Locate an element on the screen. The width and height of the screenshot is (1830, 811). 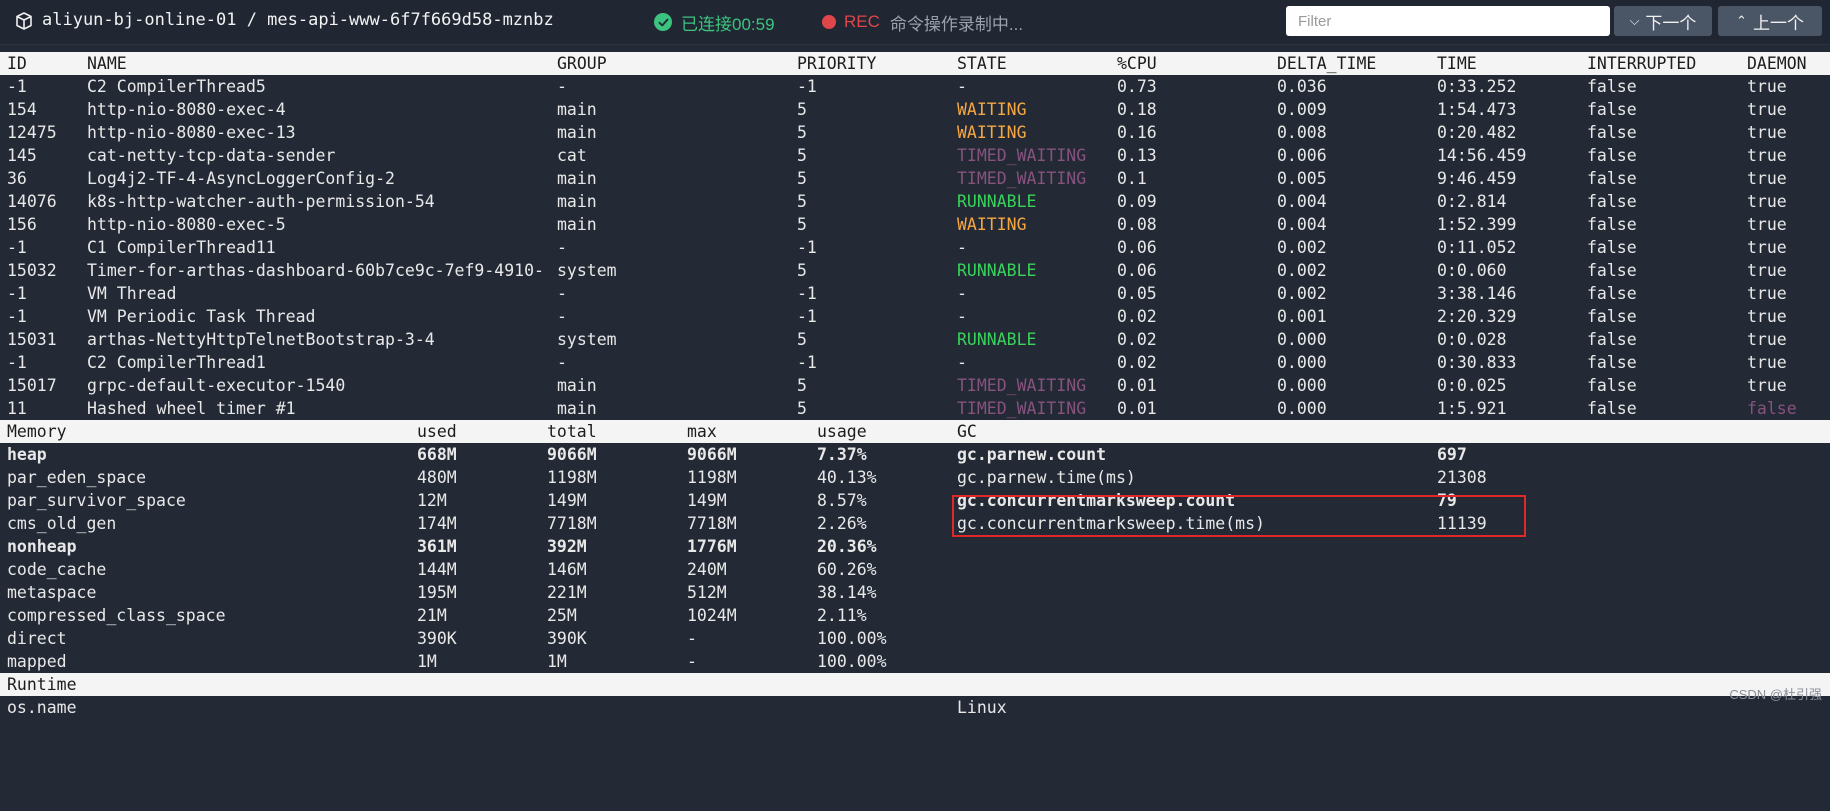
memory-usage: 20.36% is located at coordinates (847, 546).